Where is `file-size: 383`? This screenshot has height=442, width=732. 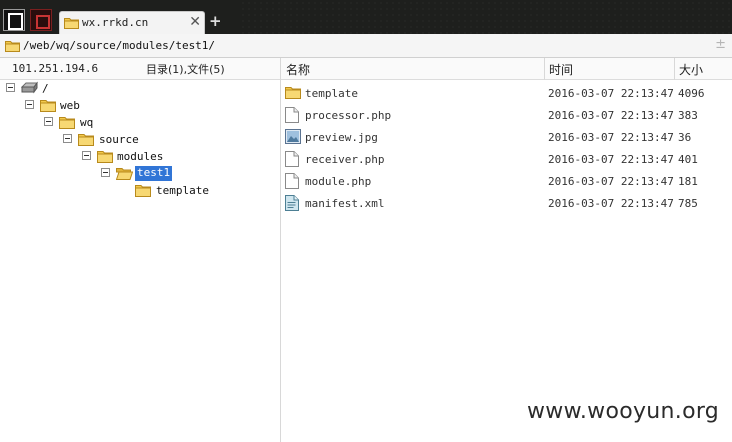 file-size: 383 is located at coordinates (688, 115).